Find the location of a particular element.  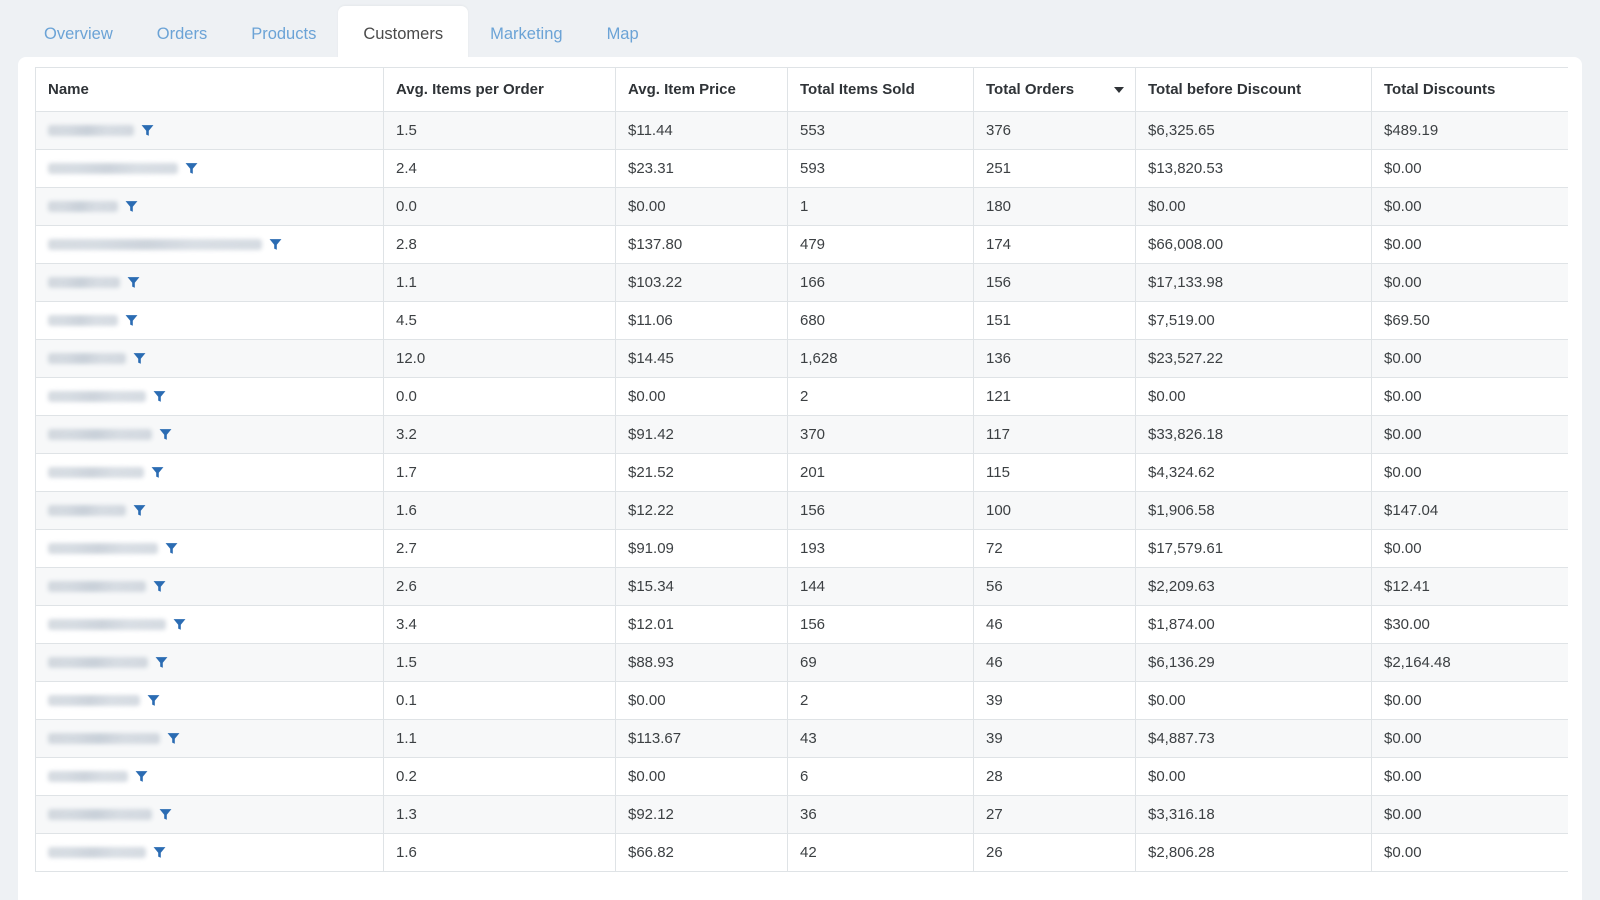

table-row: 2.7 $91.09 193 72 $17,579.61 $0.00 is located at coordinates (801, 548).